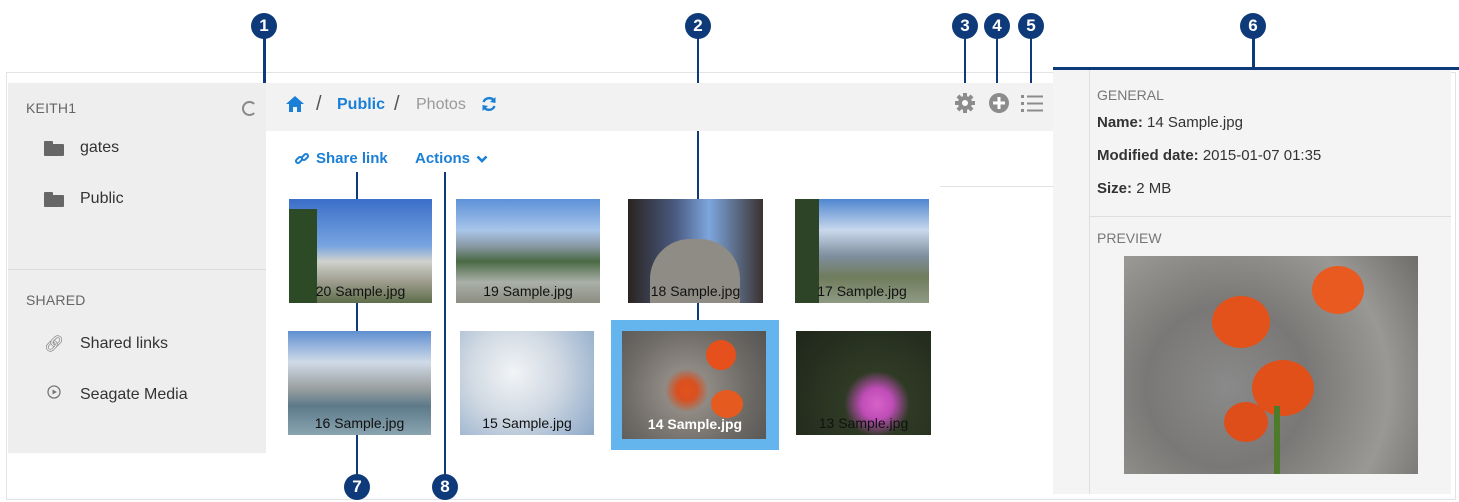  I want to click on sidebar-item-shared-links: 🔗︎ Shared links, so click(106, 344).